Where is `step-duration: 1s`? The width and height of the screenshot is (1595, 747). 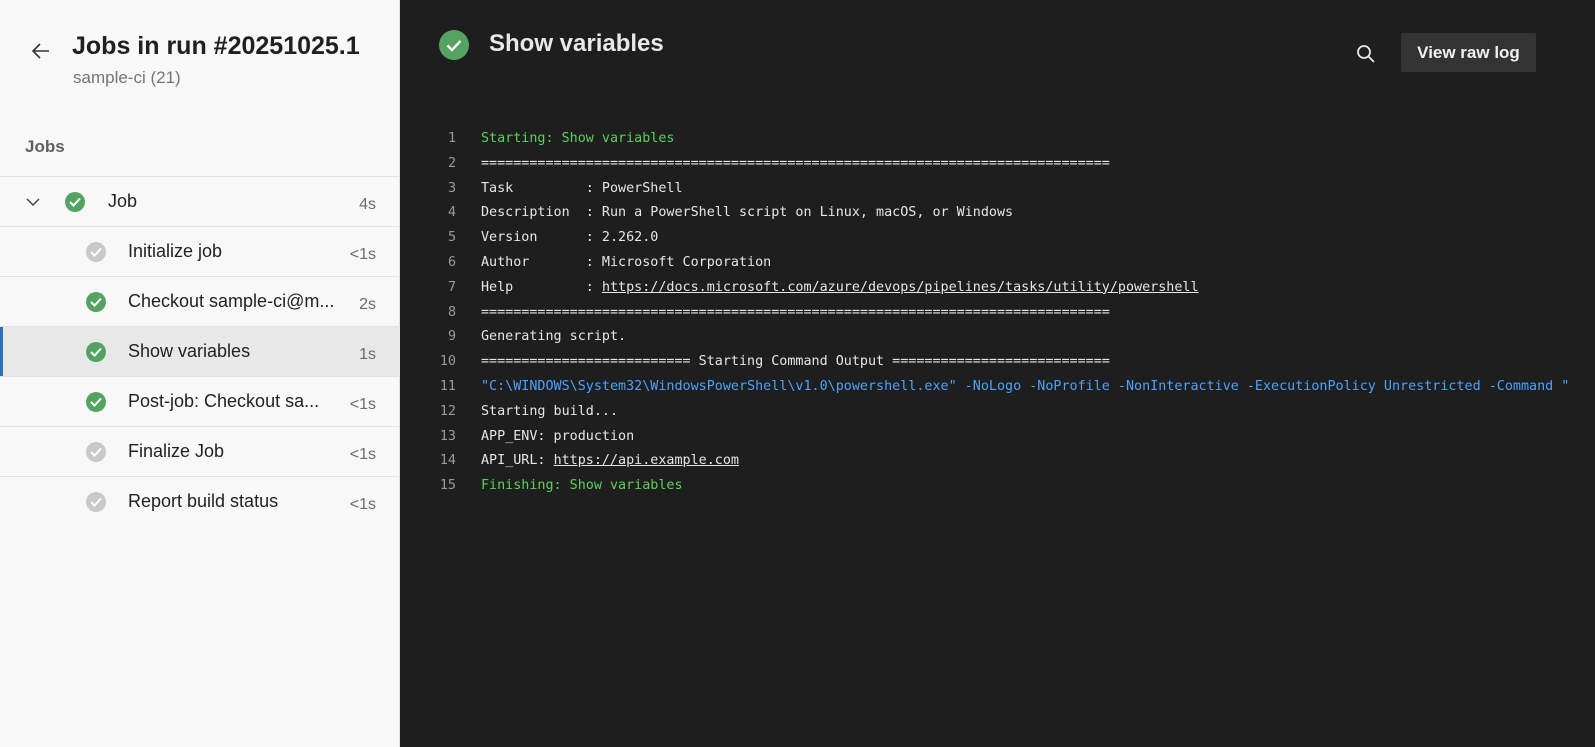 step-duration: 1s is located at coordinates (367, 354).